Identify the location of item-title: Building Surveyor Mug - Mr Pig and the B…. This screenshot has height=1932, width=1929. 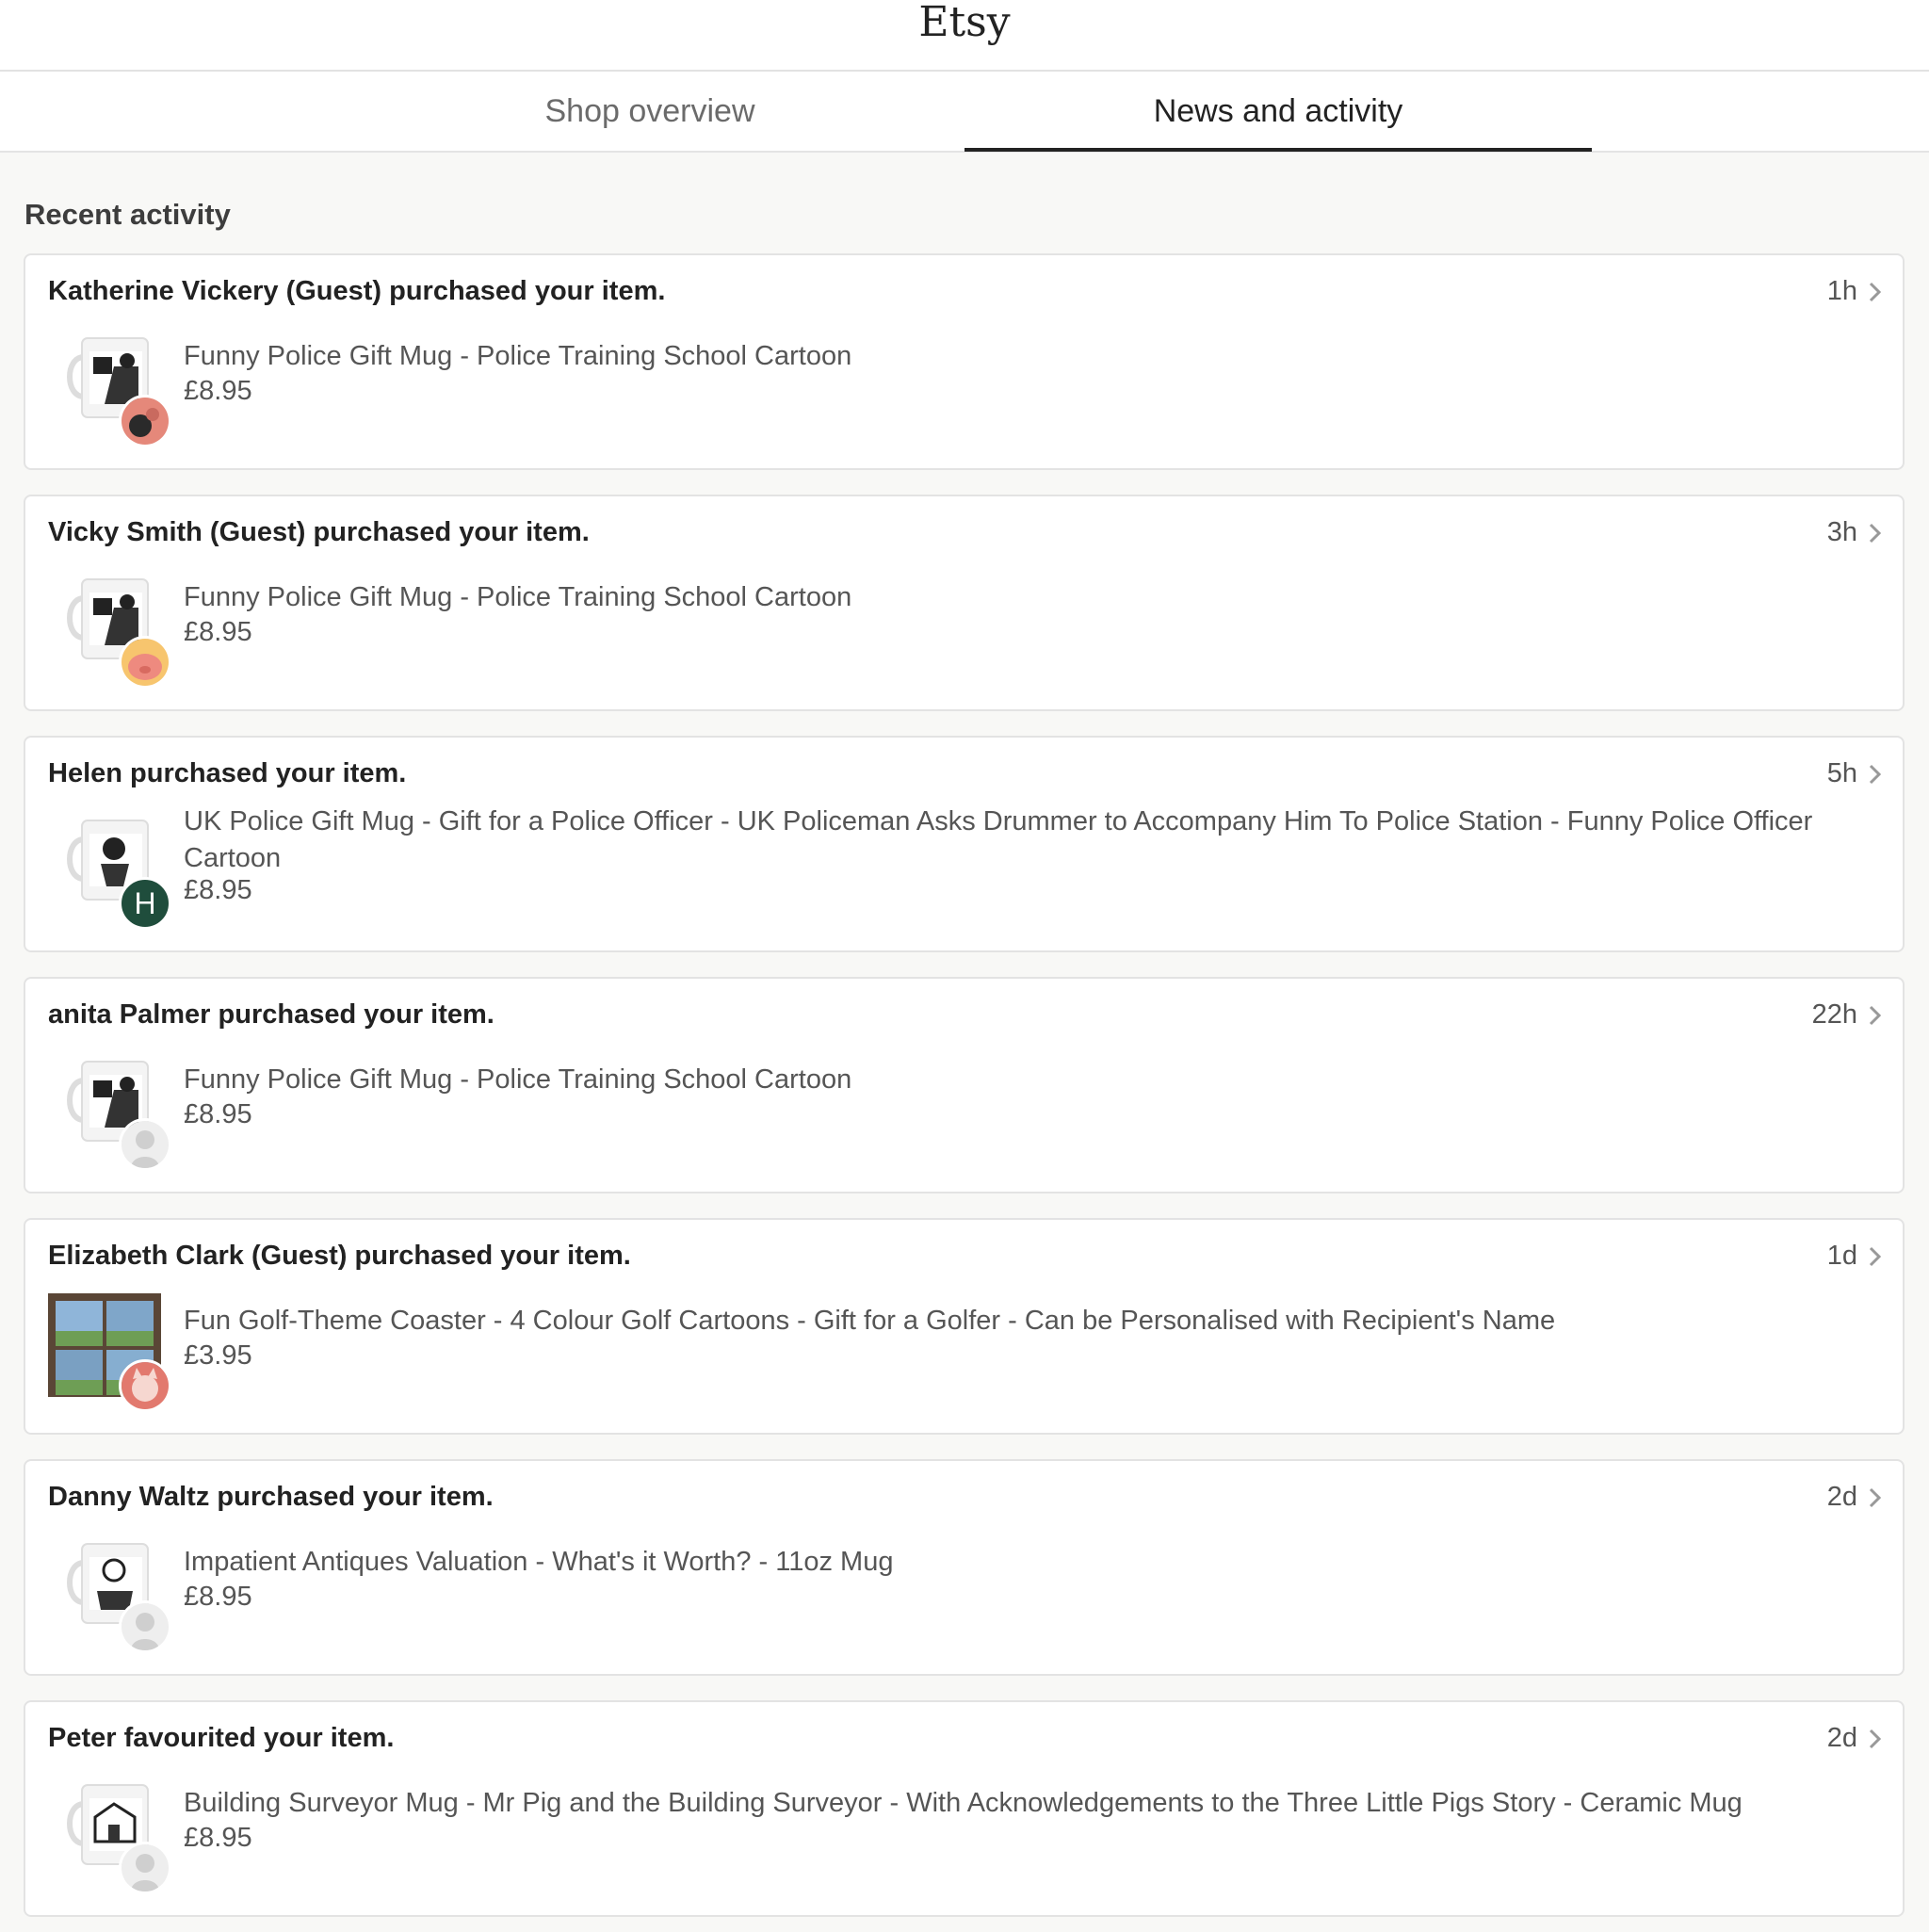
(1024, 1803).